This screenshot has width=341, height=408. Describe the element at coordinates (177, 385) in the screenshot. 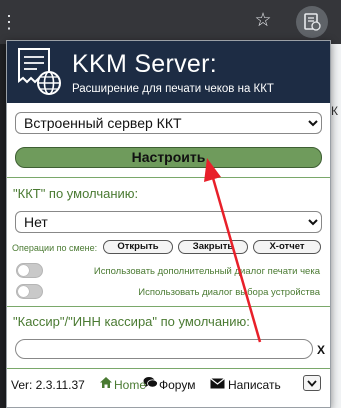

I see `forum-link: Форум` at that location.